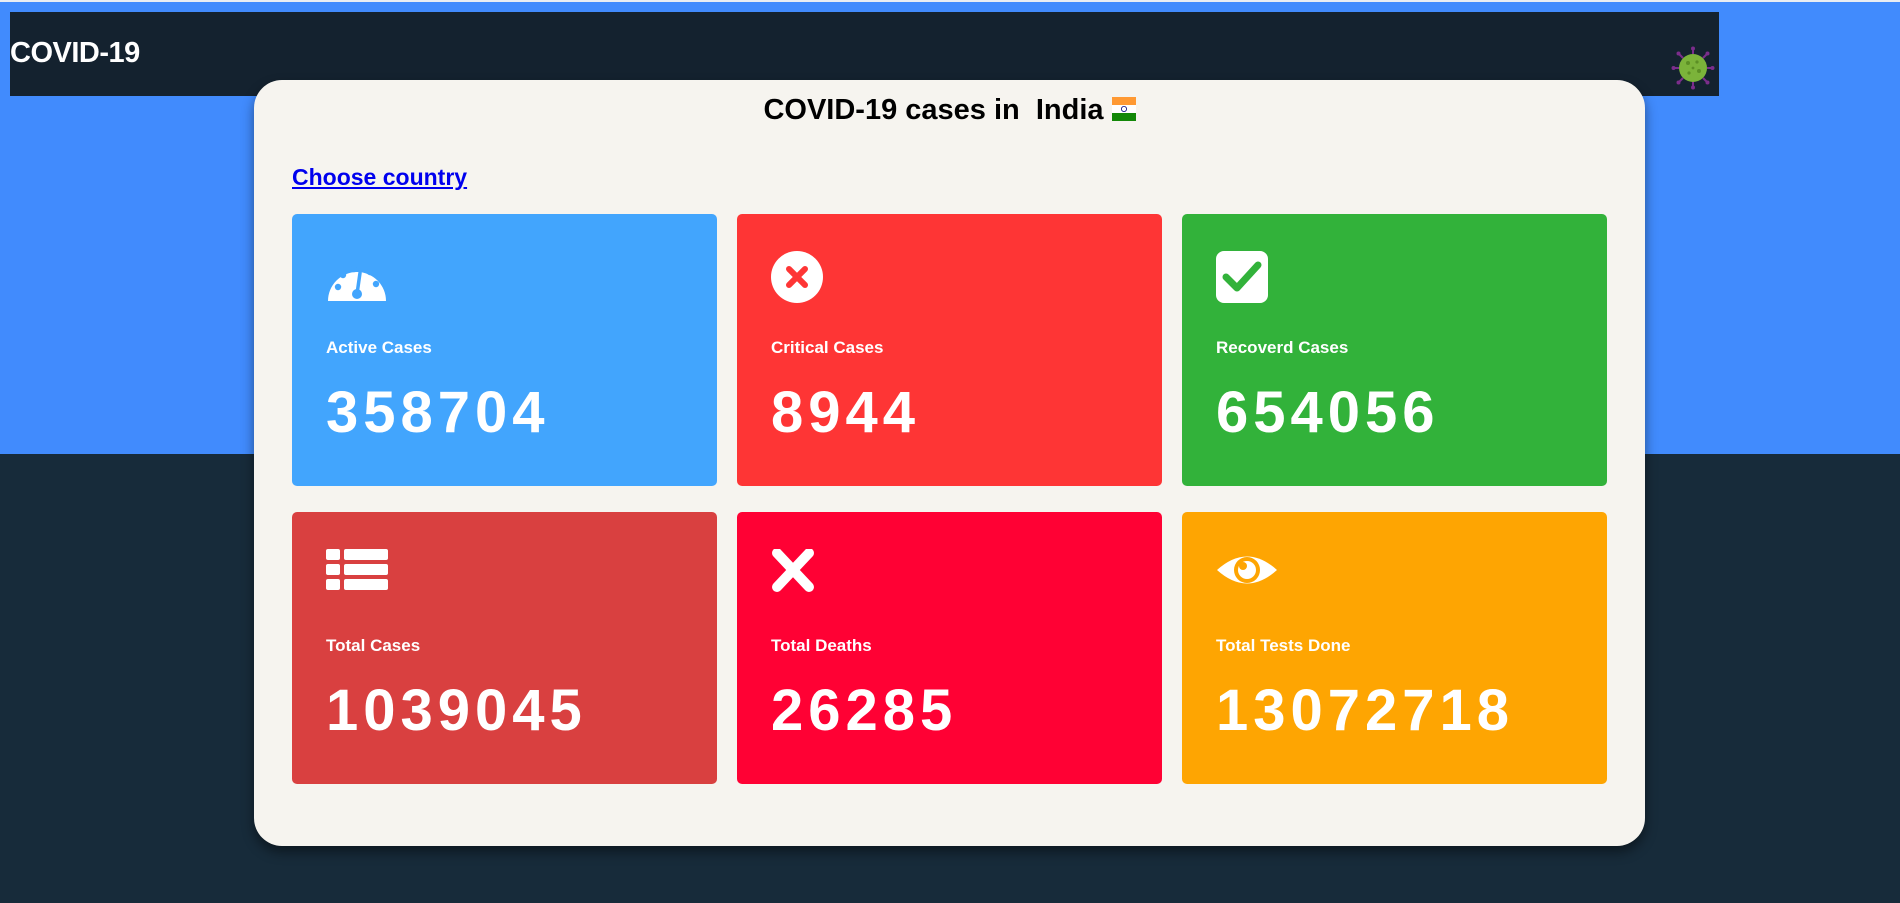 The height and width of the screenshot is (903, 1900). I want to click on total-tests-value: 13072718, so click(1365, 710).